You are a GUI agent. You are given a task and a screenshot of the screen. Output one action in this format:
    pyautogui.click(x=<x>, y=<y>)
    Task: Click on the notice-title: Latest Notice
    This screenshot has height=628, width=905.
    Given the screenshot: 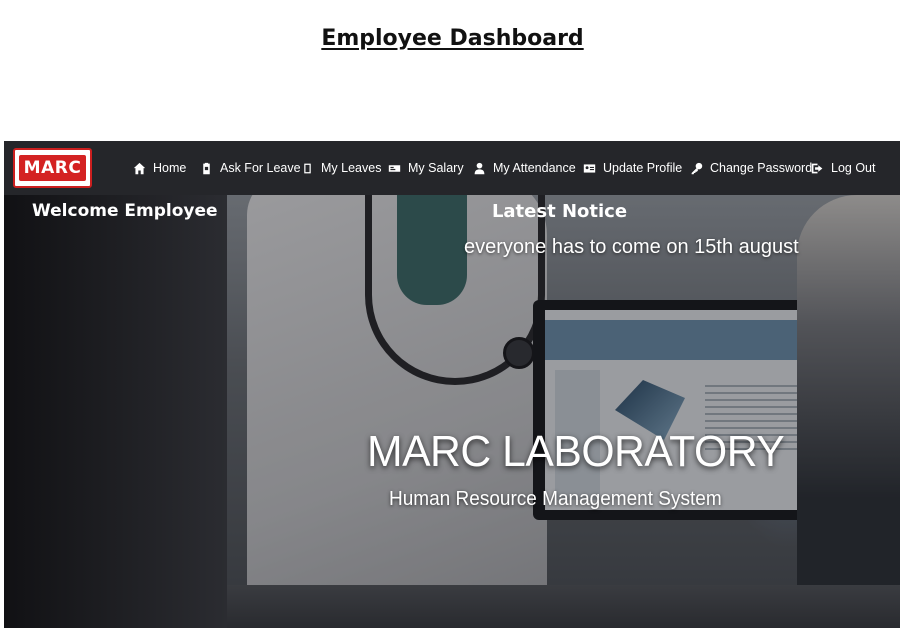 What is the action you would take?
    pyautogui.click(x=559, y=211)
    